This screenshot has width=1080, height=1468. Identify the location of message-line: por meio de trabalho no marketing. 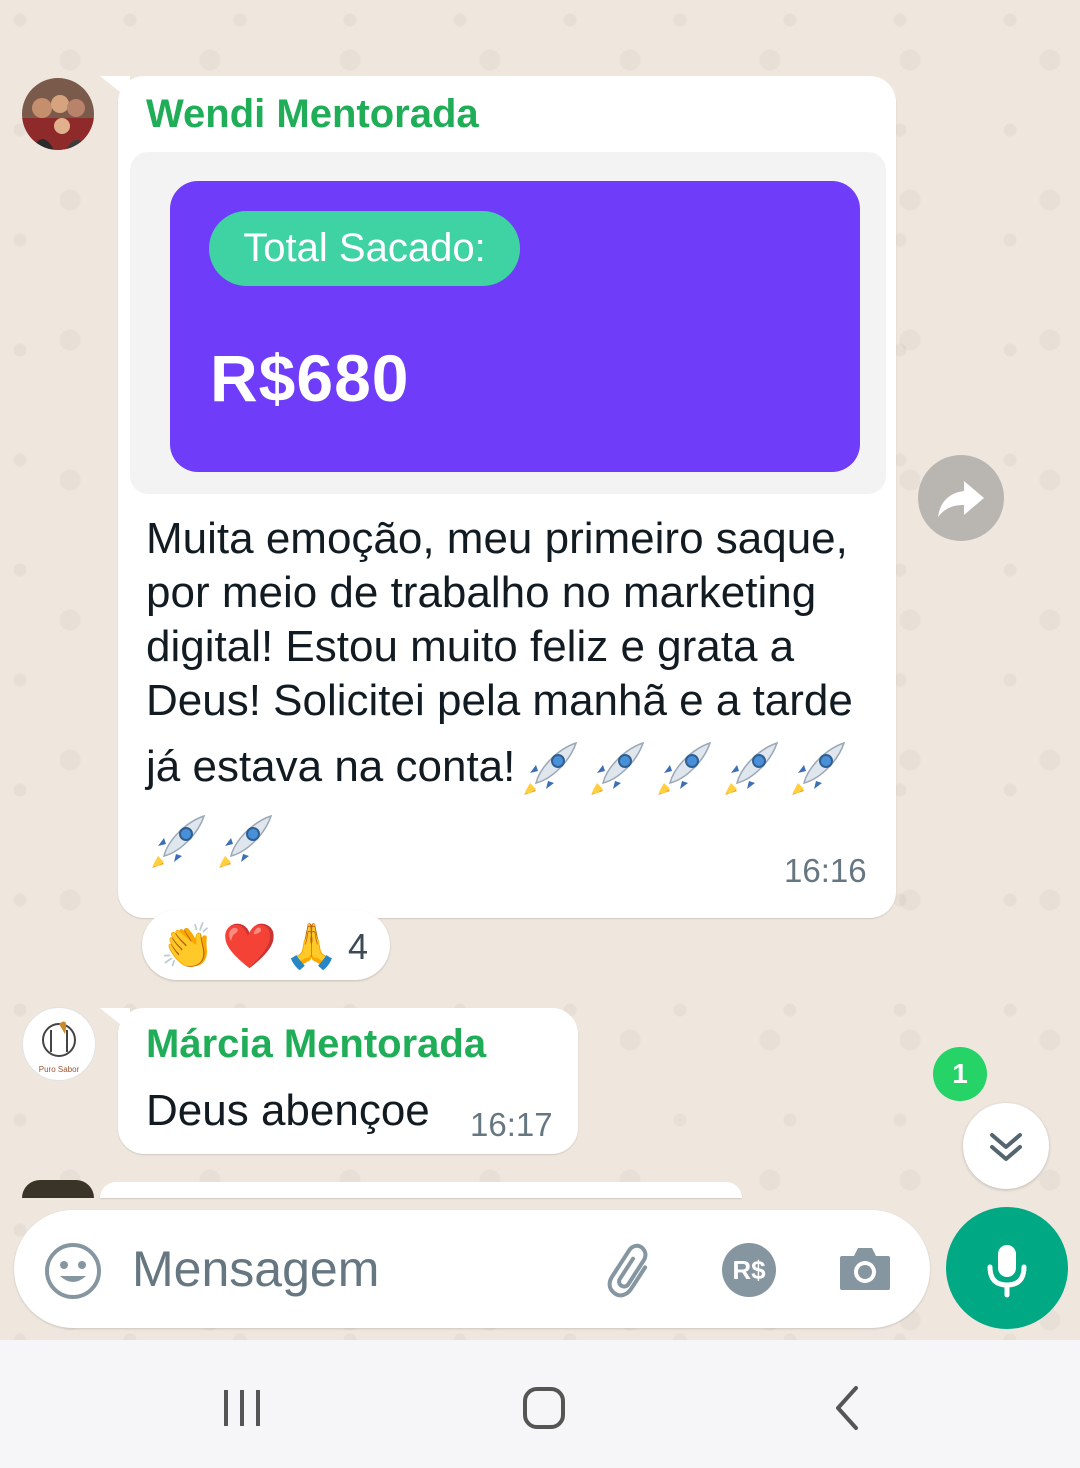
(481, 592).